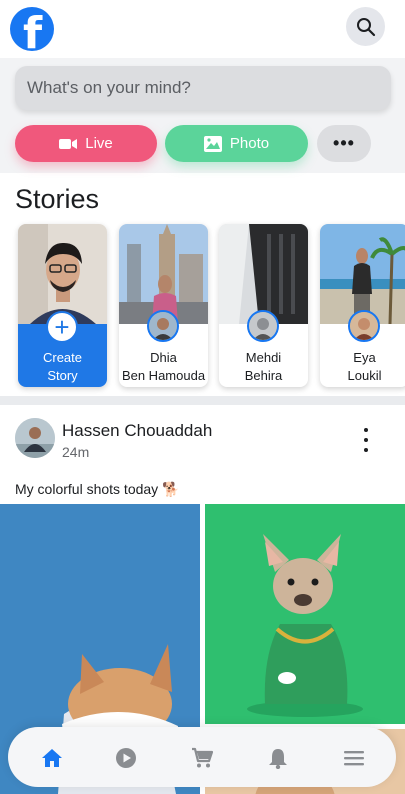  What do you see at coordinates (202, 29) in the screenshot?
I see `top-bar: f` at bounding box center [202, 29].